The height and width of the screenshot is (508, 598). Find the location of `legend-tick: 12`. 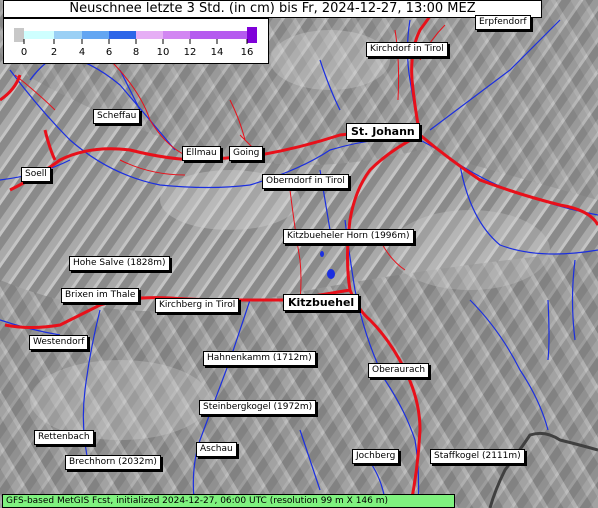

legend-tick: 12 is located at coordinates (190, 52).